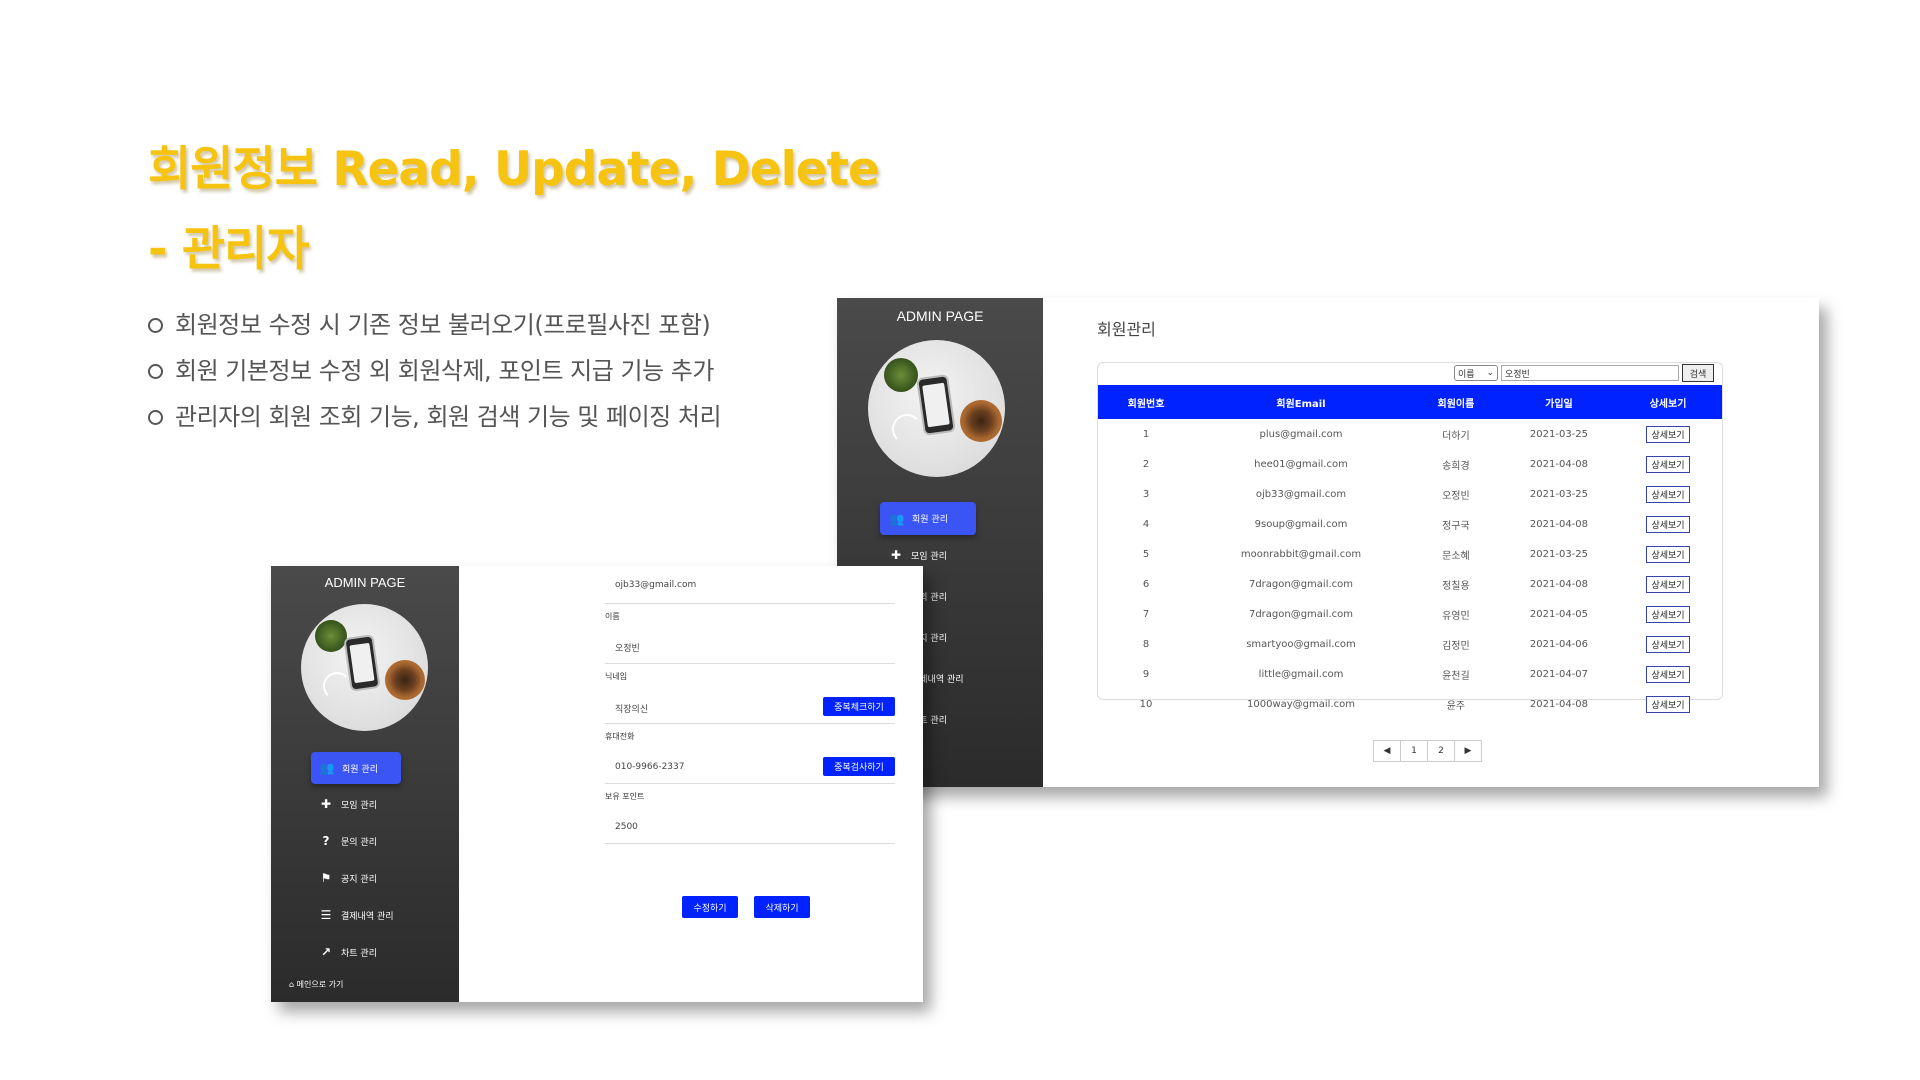 The height and width of the screenshot is (1080, 1920). Describe the element at coordinates (1301, 704) in the screenshot. I see `cell-email: 1000way@gmail.com` at that location.